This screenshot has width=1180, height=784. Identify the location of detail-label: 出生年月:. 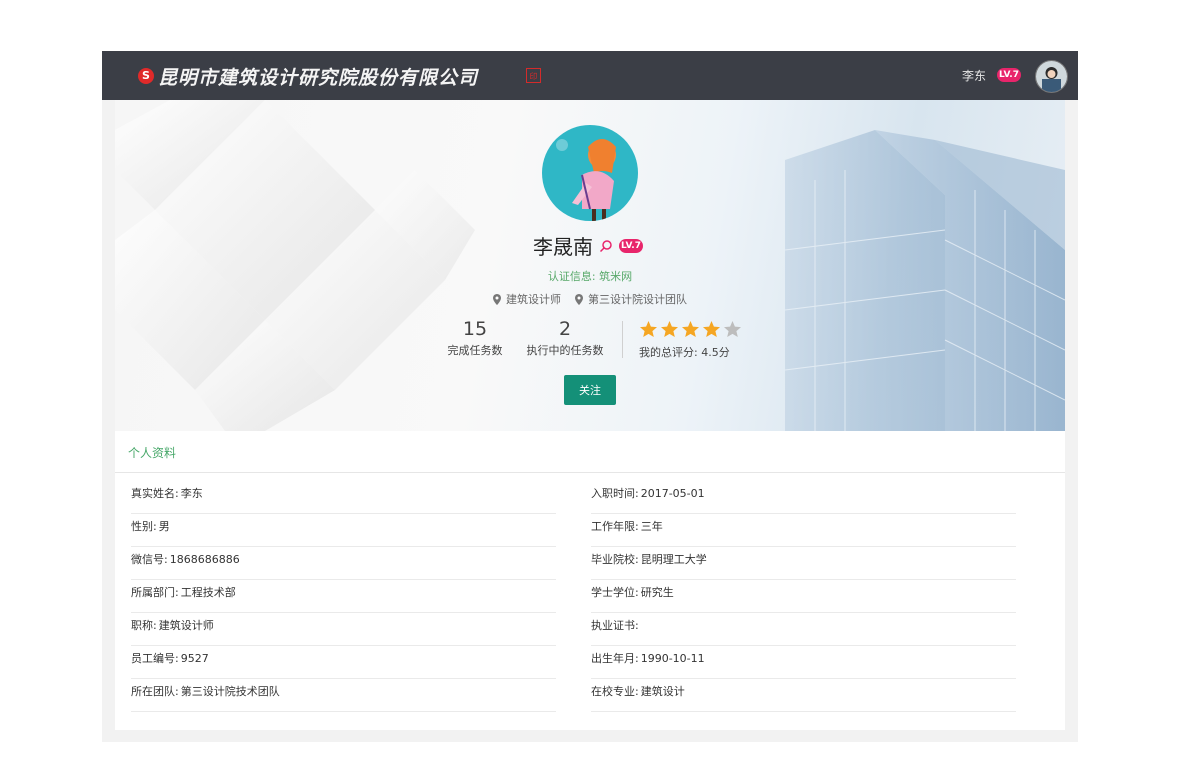
(615, 658).